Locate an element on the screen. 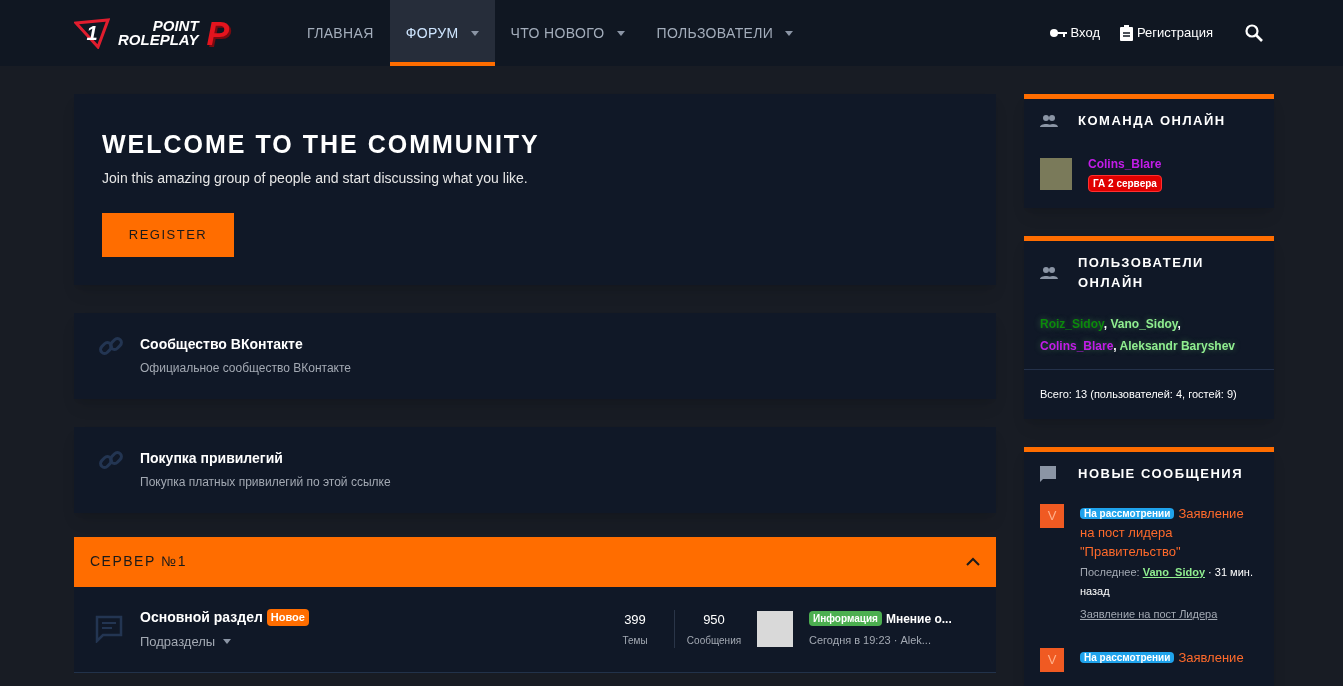  logo-letter: P is located at coordinates (218, 33).